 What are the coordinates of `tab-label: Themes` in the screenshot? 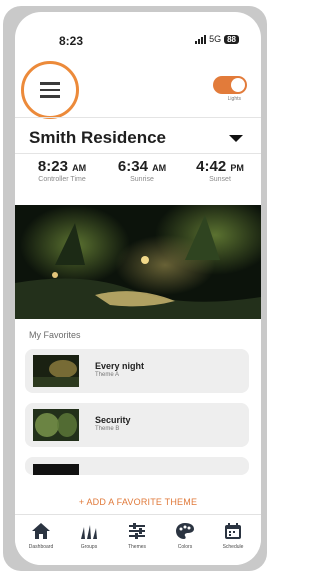 It's located at (137, 547).